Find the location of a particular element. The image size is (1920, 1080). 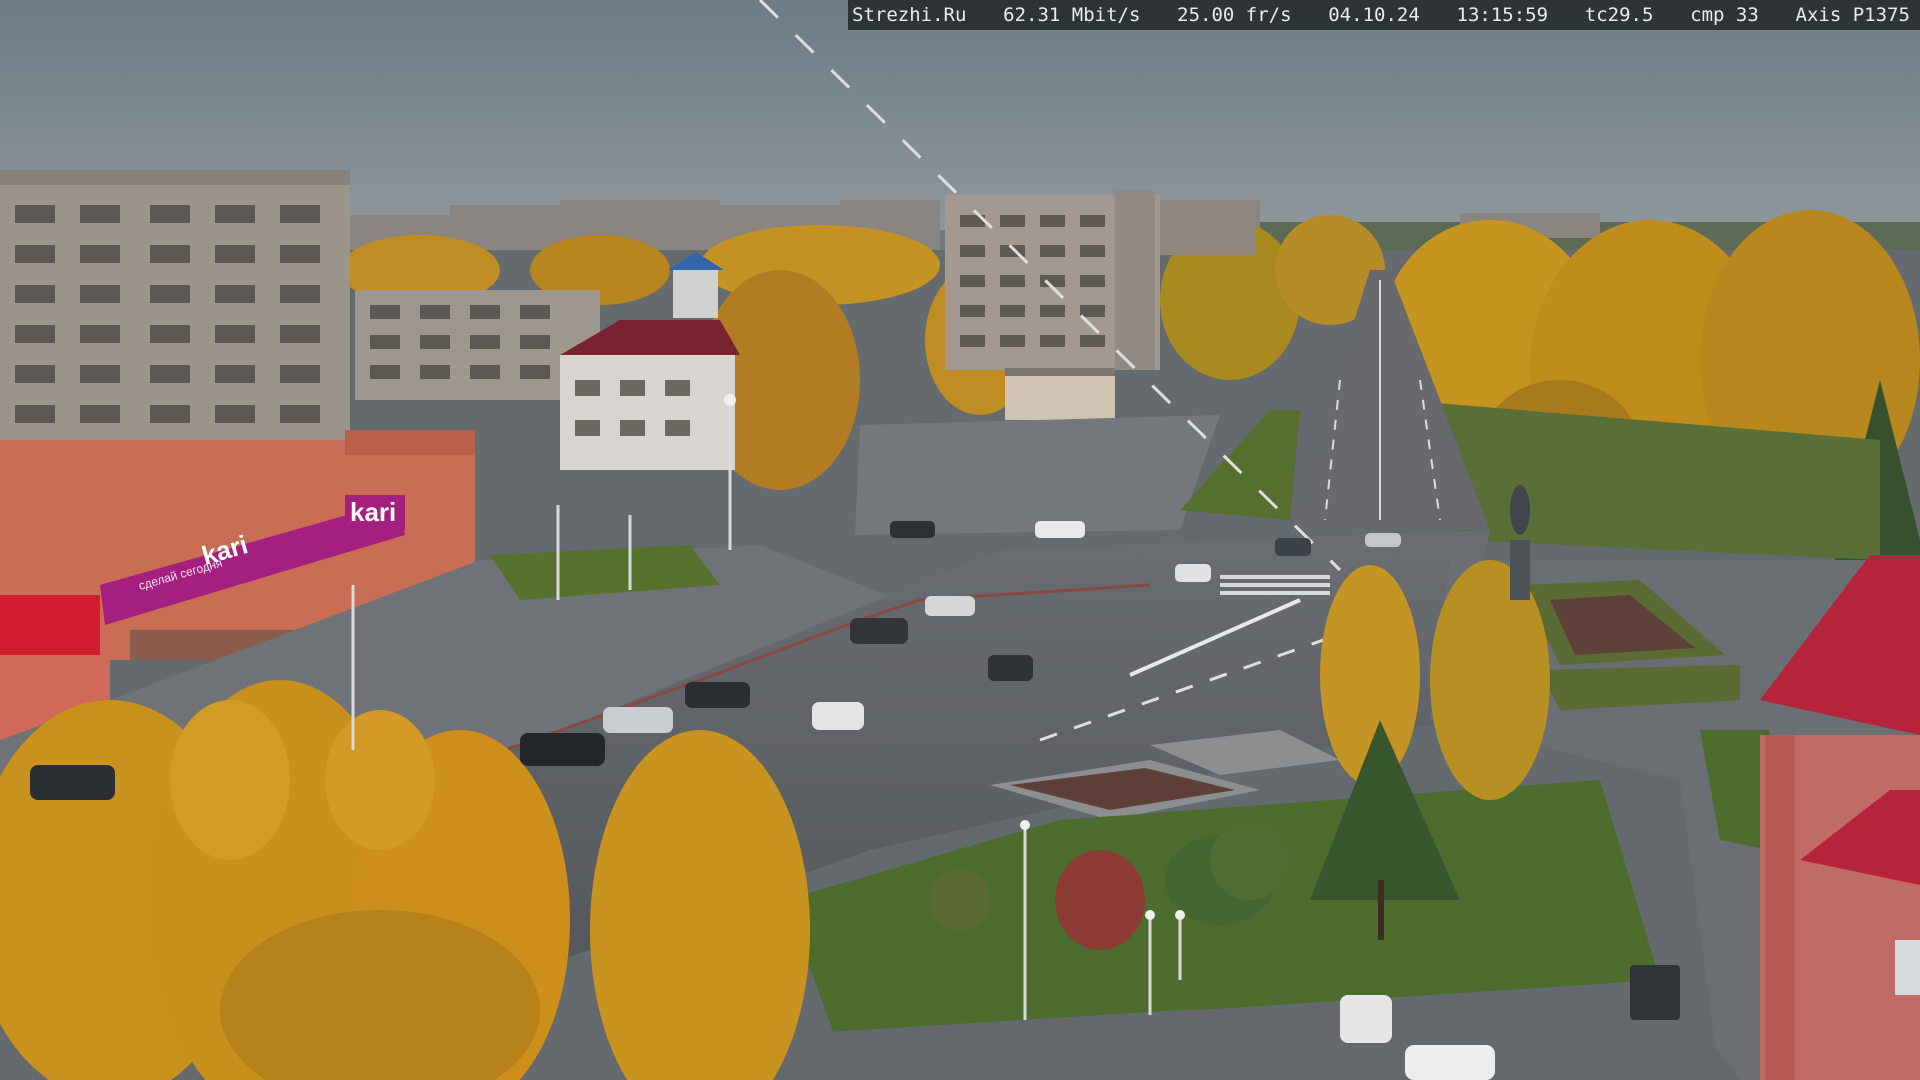

overlay-framerate: 25.00 fr/s is located at coordinates (1234, 15).